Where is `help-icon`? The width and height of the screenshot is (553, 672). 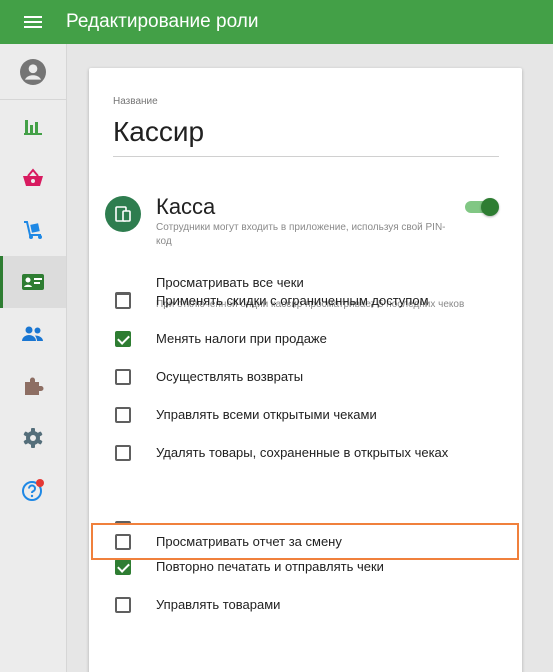 help-icon is located at coordinates (33, 490).